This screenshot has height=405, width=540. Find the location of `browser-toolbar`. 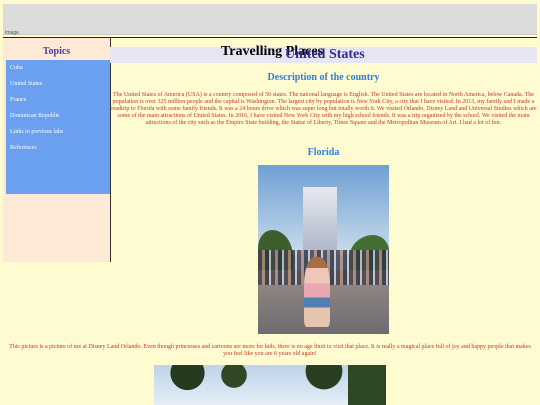

browser-toolbar is located at coordinates (270, 19).